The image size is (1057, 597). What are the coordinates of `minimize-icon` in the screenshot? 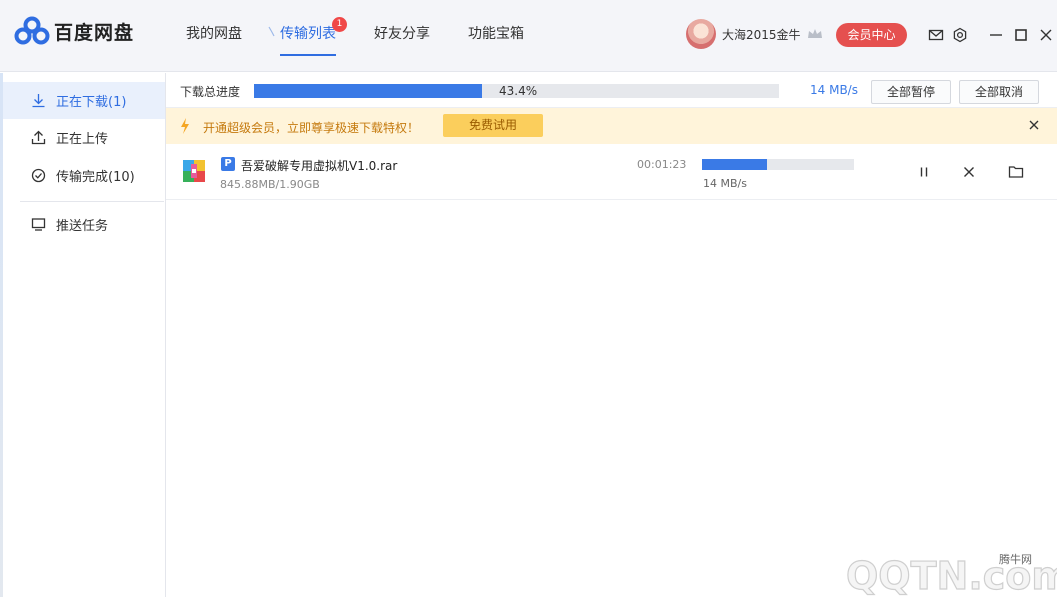 It's located at (996, 35).